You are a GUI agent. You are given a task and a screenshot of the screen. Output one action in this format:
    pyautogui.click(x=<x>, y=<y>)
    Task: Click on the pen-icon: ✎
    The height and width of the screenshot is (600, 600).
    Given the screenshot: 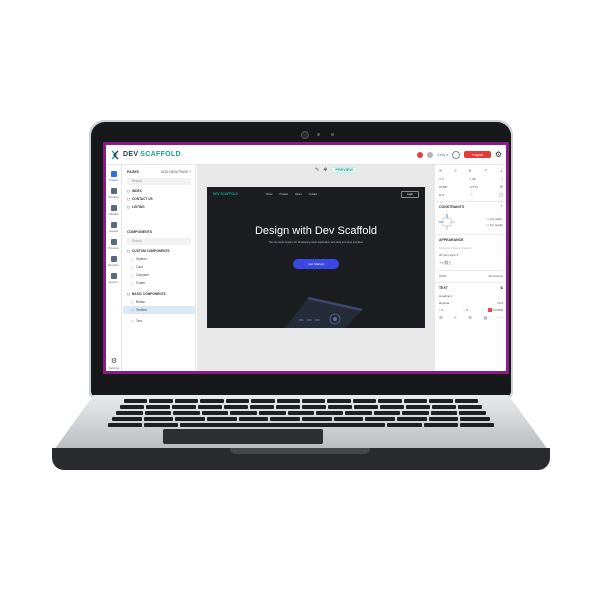 What is the action you would take?
    pyautogui.click(x=317, y=170)
    